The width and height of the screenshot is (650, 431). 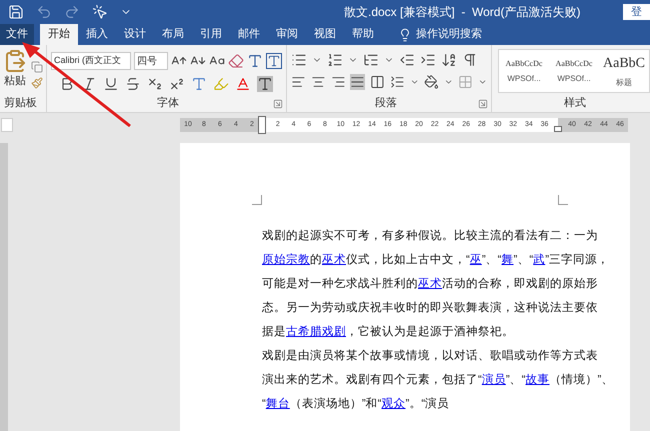 What do you see at coordinates (262, 125) in the screenshot?
I see `indent-marker` at bounding box center [262, 125].